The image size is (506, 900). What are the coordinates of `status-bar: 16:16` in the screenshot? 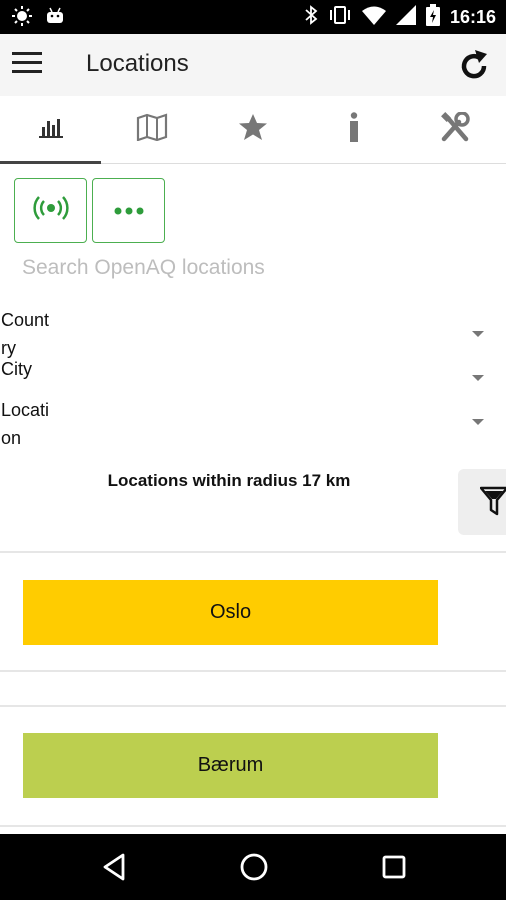 It's located at (253, 17).